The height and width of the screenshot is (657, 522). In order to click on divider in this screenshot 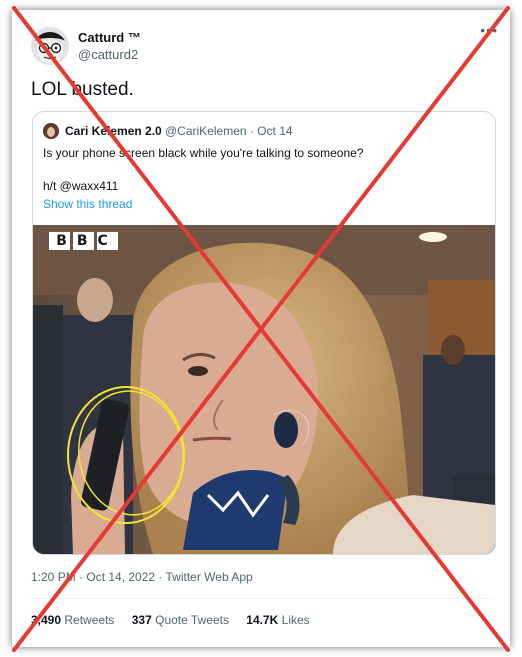, I will do `click(262, 598)`.